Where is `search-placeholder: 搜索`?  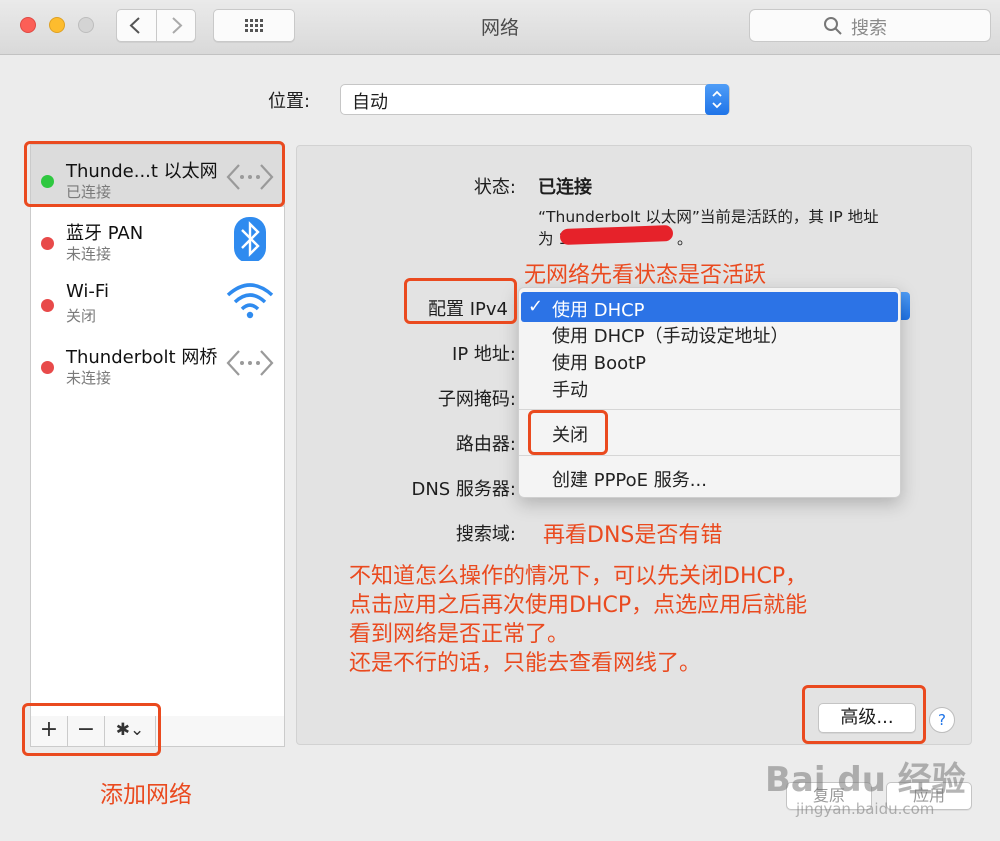 search-placeholder: 搜索 is located at coordinates (869, 28).